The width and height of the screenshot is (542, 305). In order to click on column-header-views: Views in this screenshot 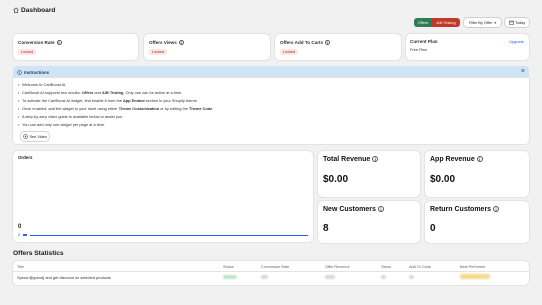, I will do `click(386, 267)`.